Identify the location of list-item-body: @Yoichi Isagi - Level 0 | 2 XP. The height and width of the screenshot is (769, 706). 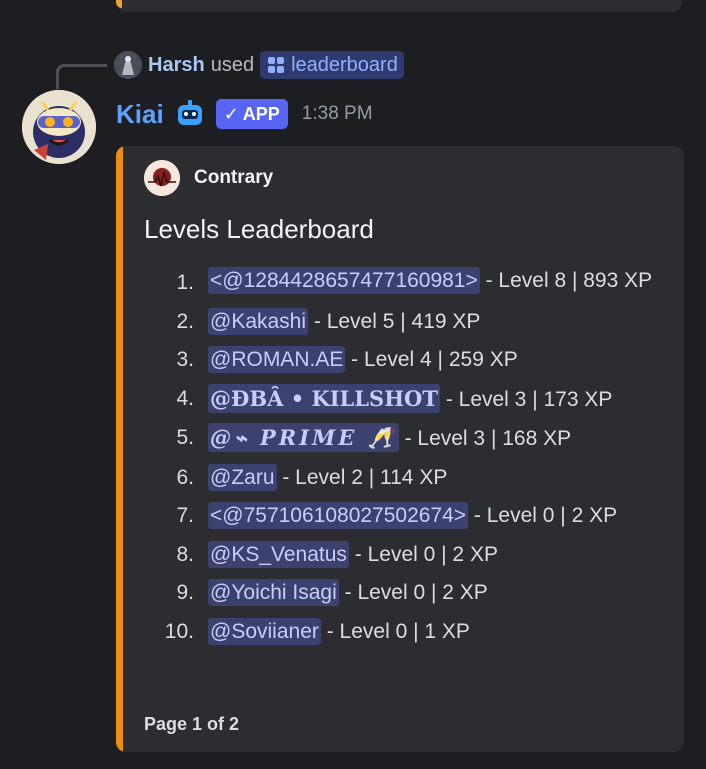
(429, 593).